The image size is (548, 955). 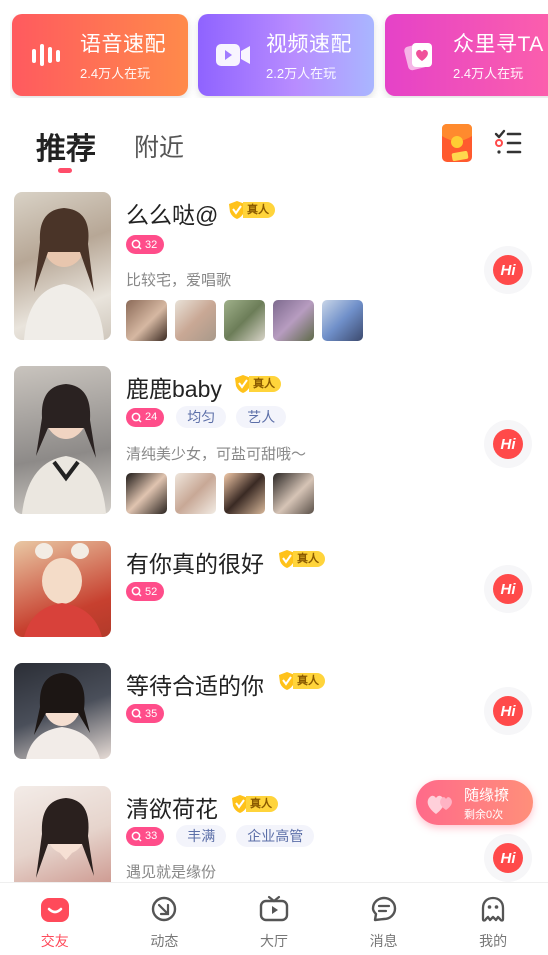 I want to click on voice-match-card: 语音速配 2.4万人在玩, so click(x=100, y=55).